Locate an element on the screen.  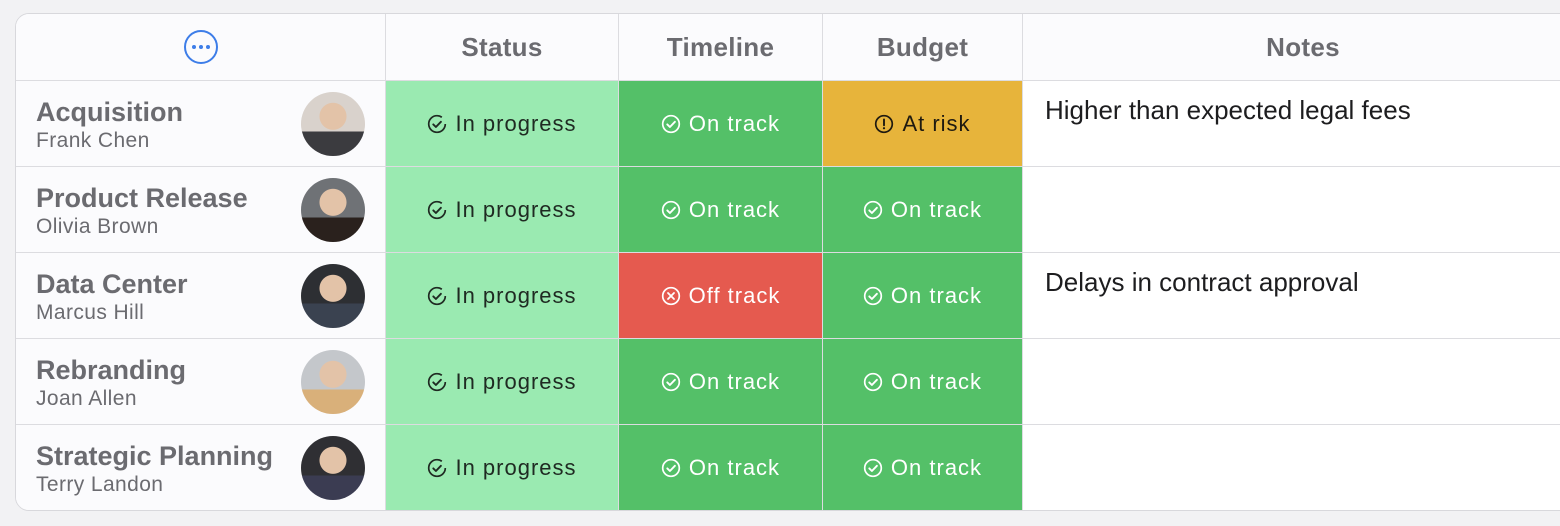
header-status: Status is located at coordinates (502, 47).